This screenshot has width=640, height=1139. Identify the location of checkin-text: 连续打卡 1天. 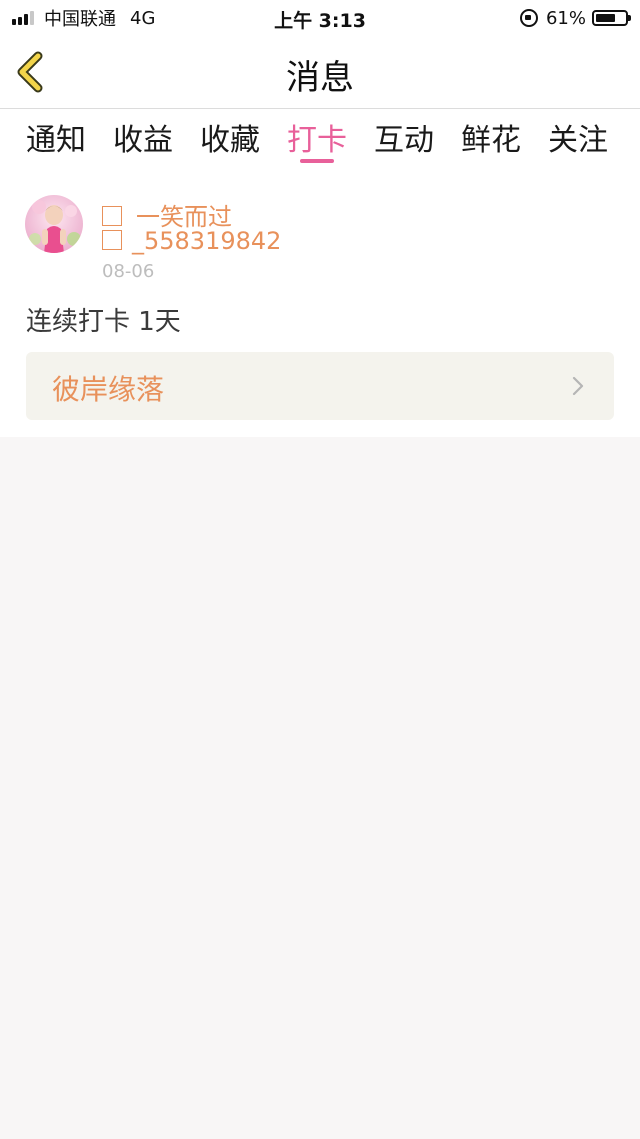
(103, 322).